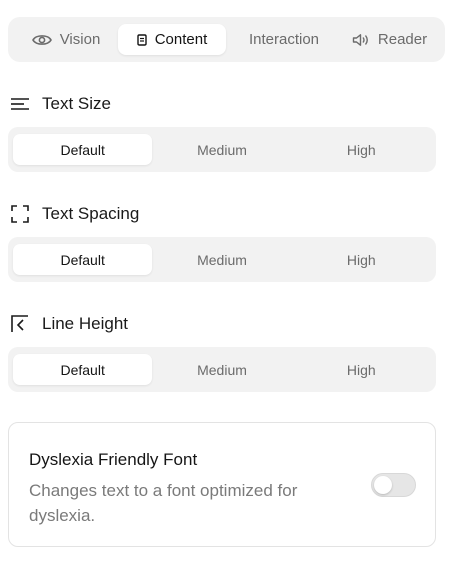 This screenshot has width=455, height=565. What do you see at coordinates (80, 39) in the screenshot?
I see `tab-vision-label: Vision` at bounding box center [80, 39].